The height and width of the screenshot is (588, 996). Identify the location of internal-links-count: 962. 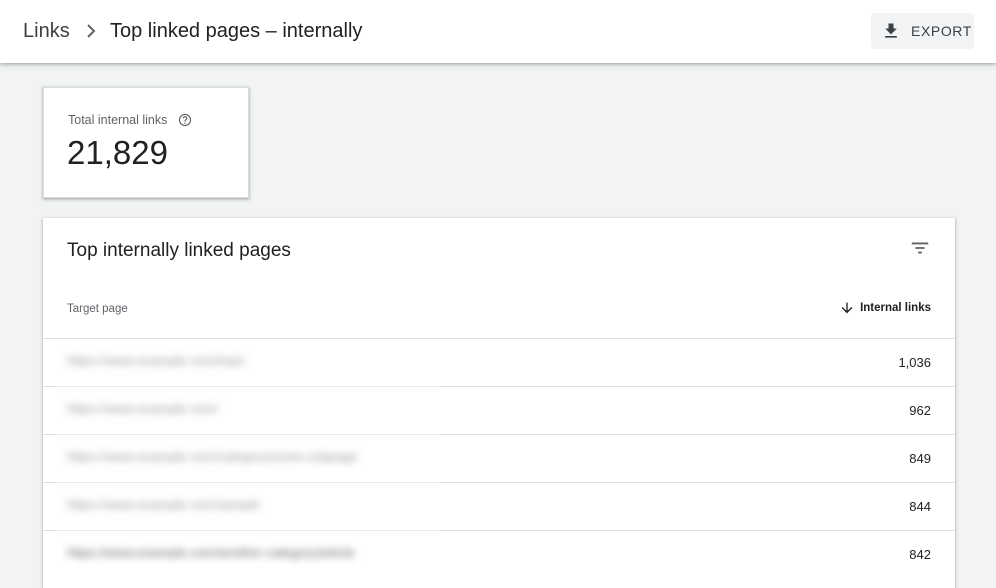
(920, 410).